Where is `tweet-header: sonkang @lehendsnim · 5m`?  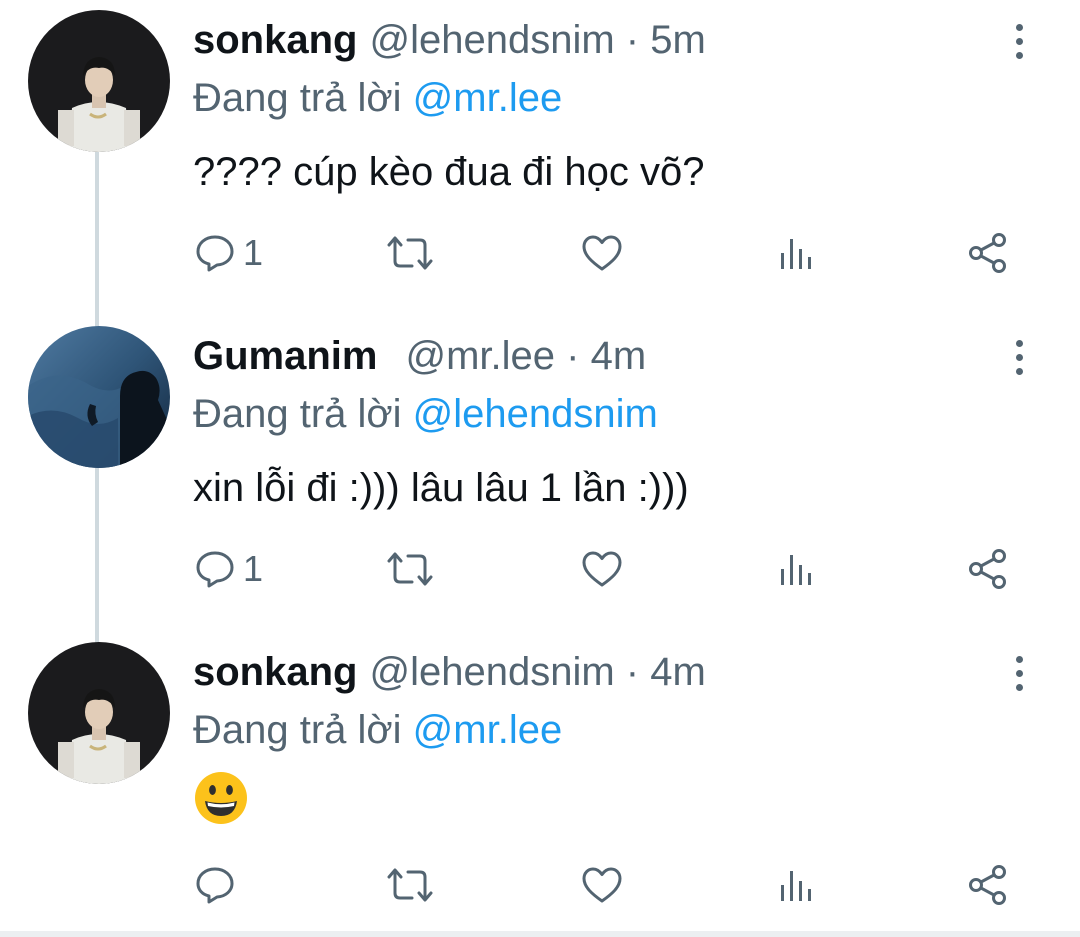 tweet-header: sonkang @lehendsnim · 5m is located at coordinates (449, 40).